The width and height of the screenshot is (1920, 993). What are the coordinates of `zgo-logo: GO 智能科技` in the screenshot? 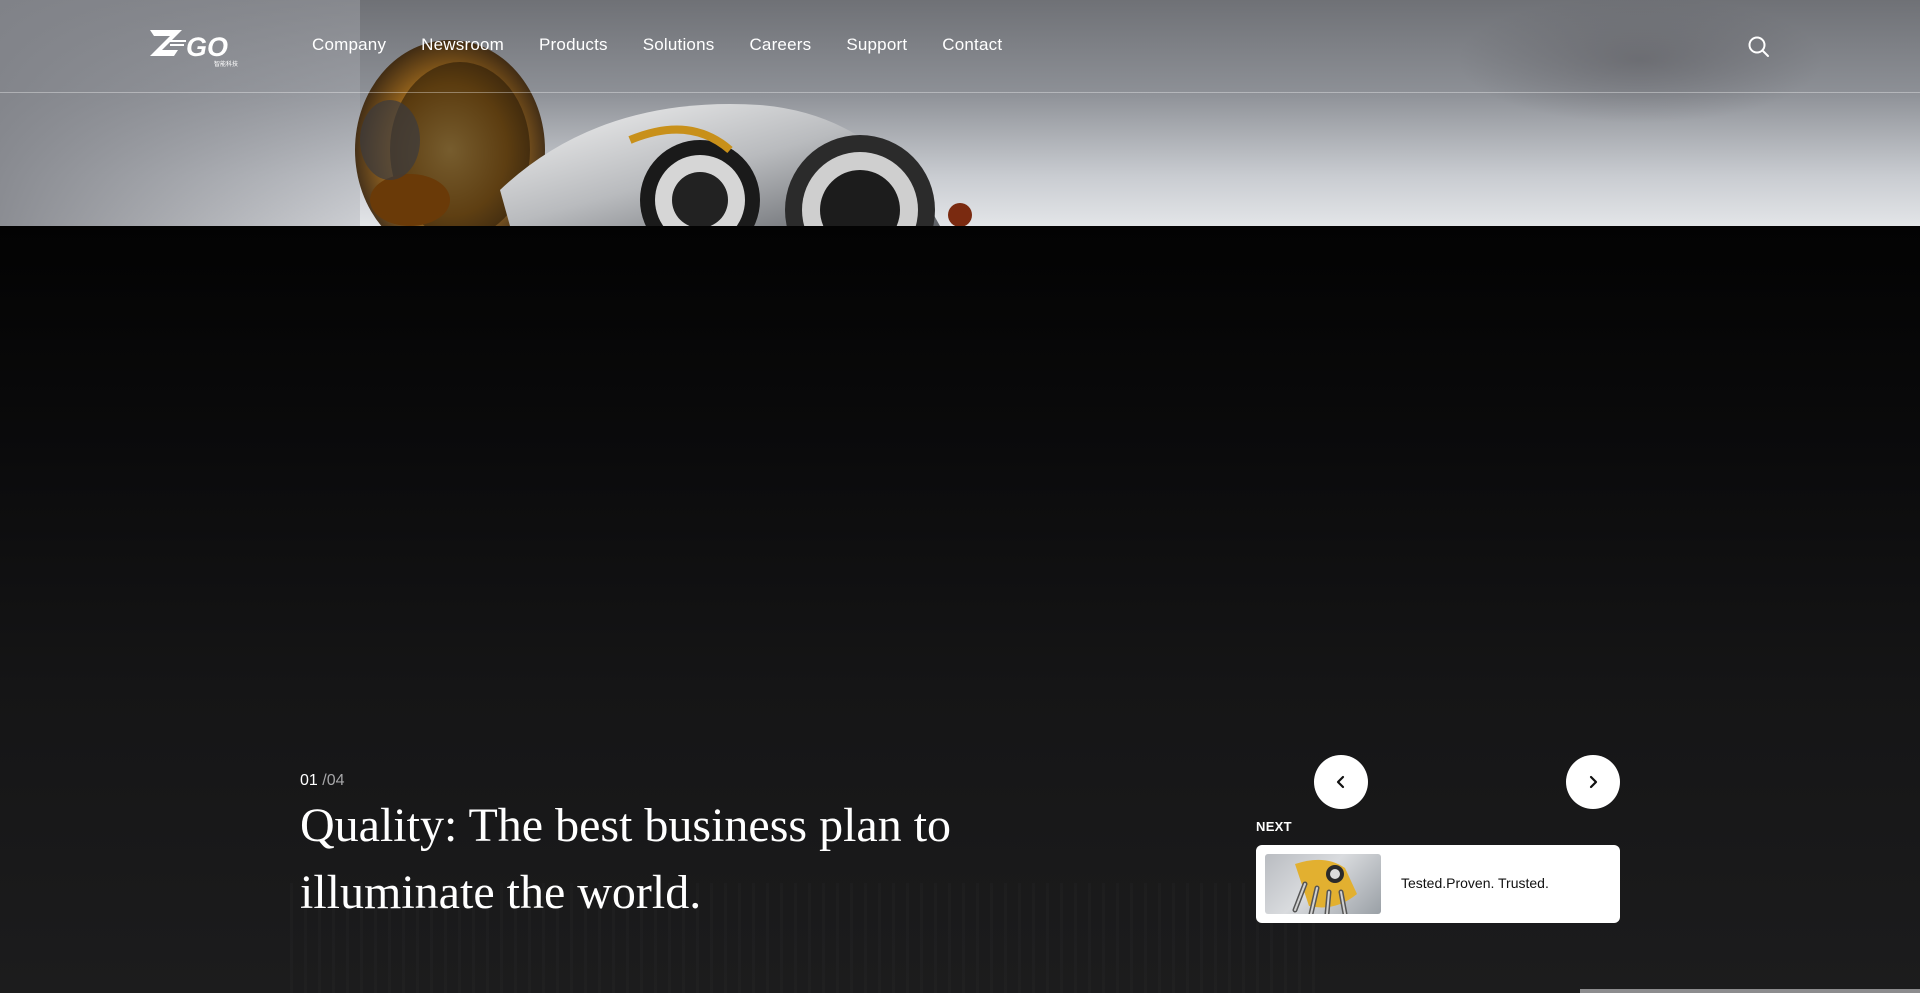 It's located at (196, 47).